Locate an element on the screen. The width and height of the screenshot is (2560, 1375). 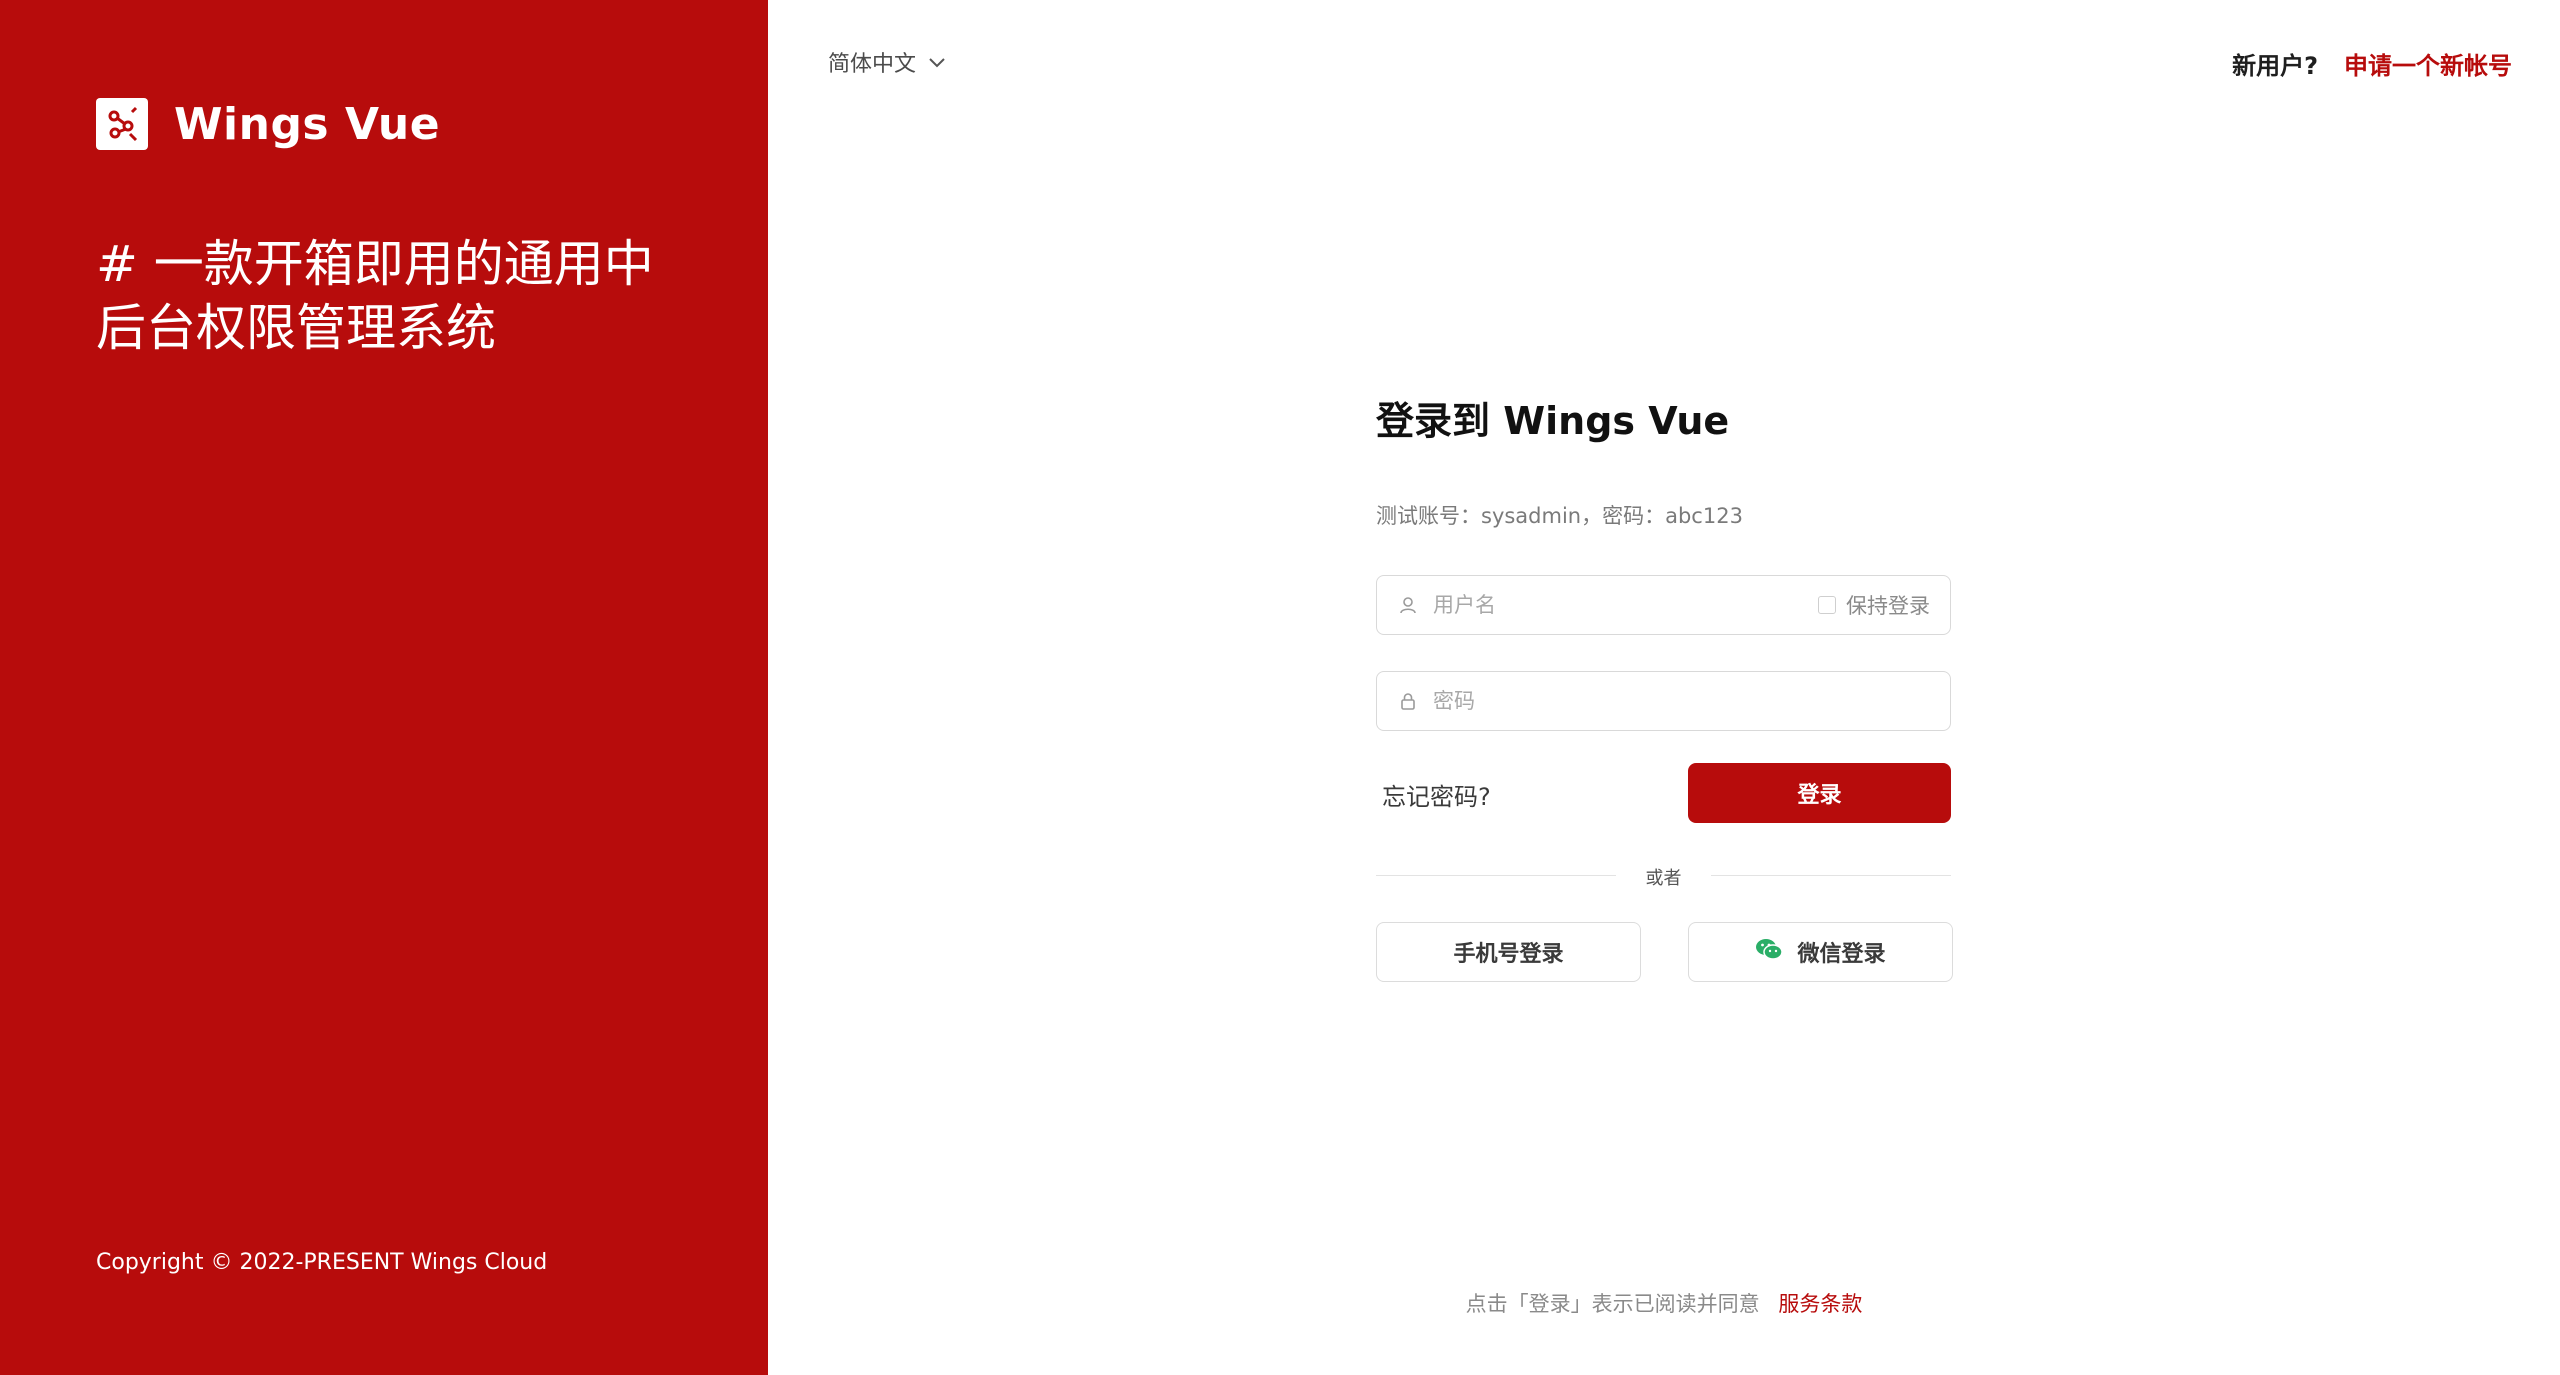
login-button: 登录 is located at coordinates (1819, 793).